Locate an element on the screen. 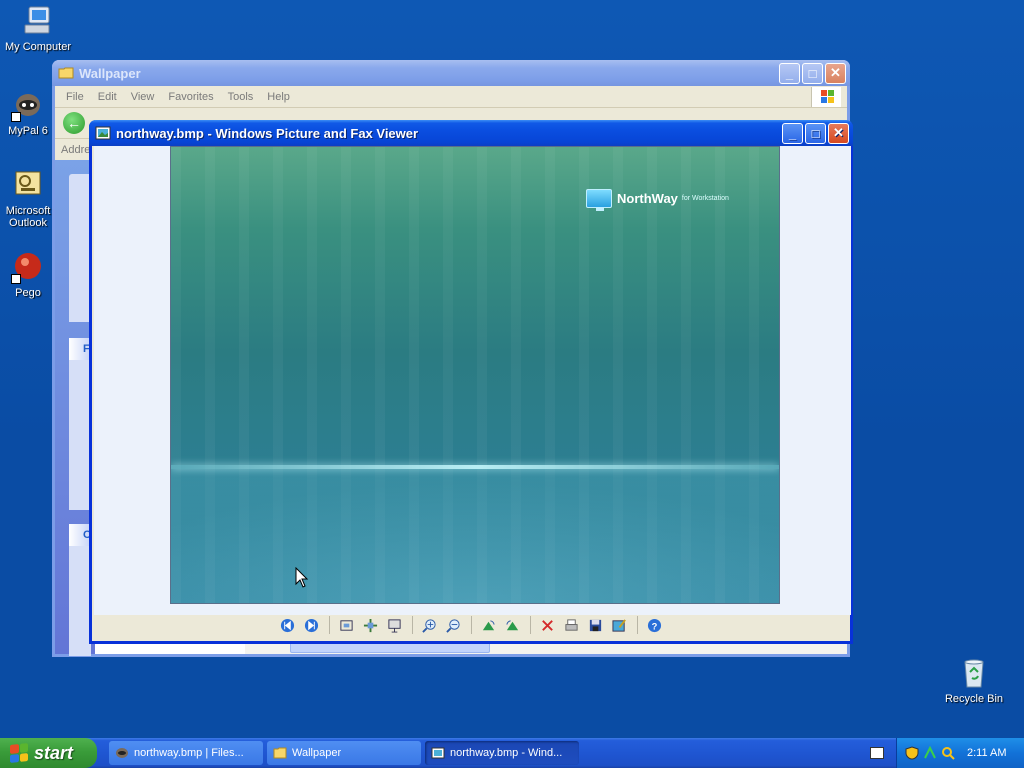 The image size is (1024, 768). save-icon is located at coordinates (595, 625).